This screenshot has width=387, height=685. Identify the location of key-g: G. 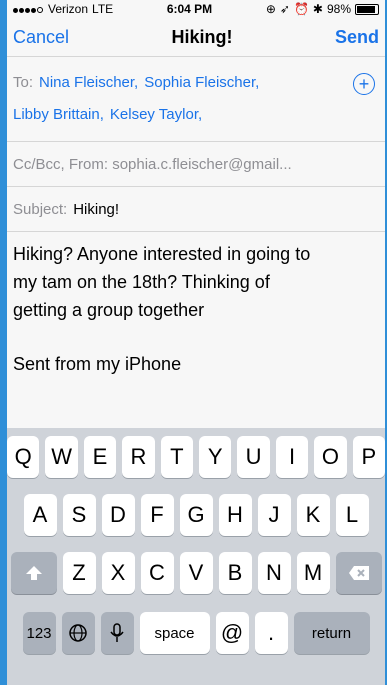
(196, 515).